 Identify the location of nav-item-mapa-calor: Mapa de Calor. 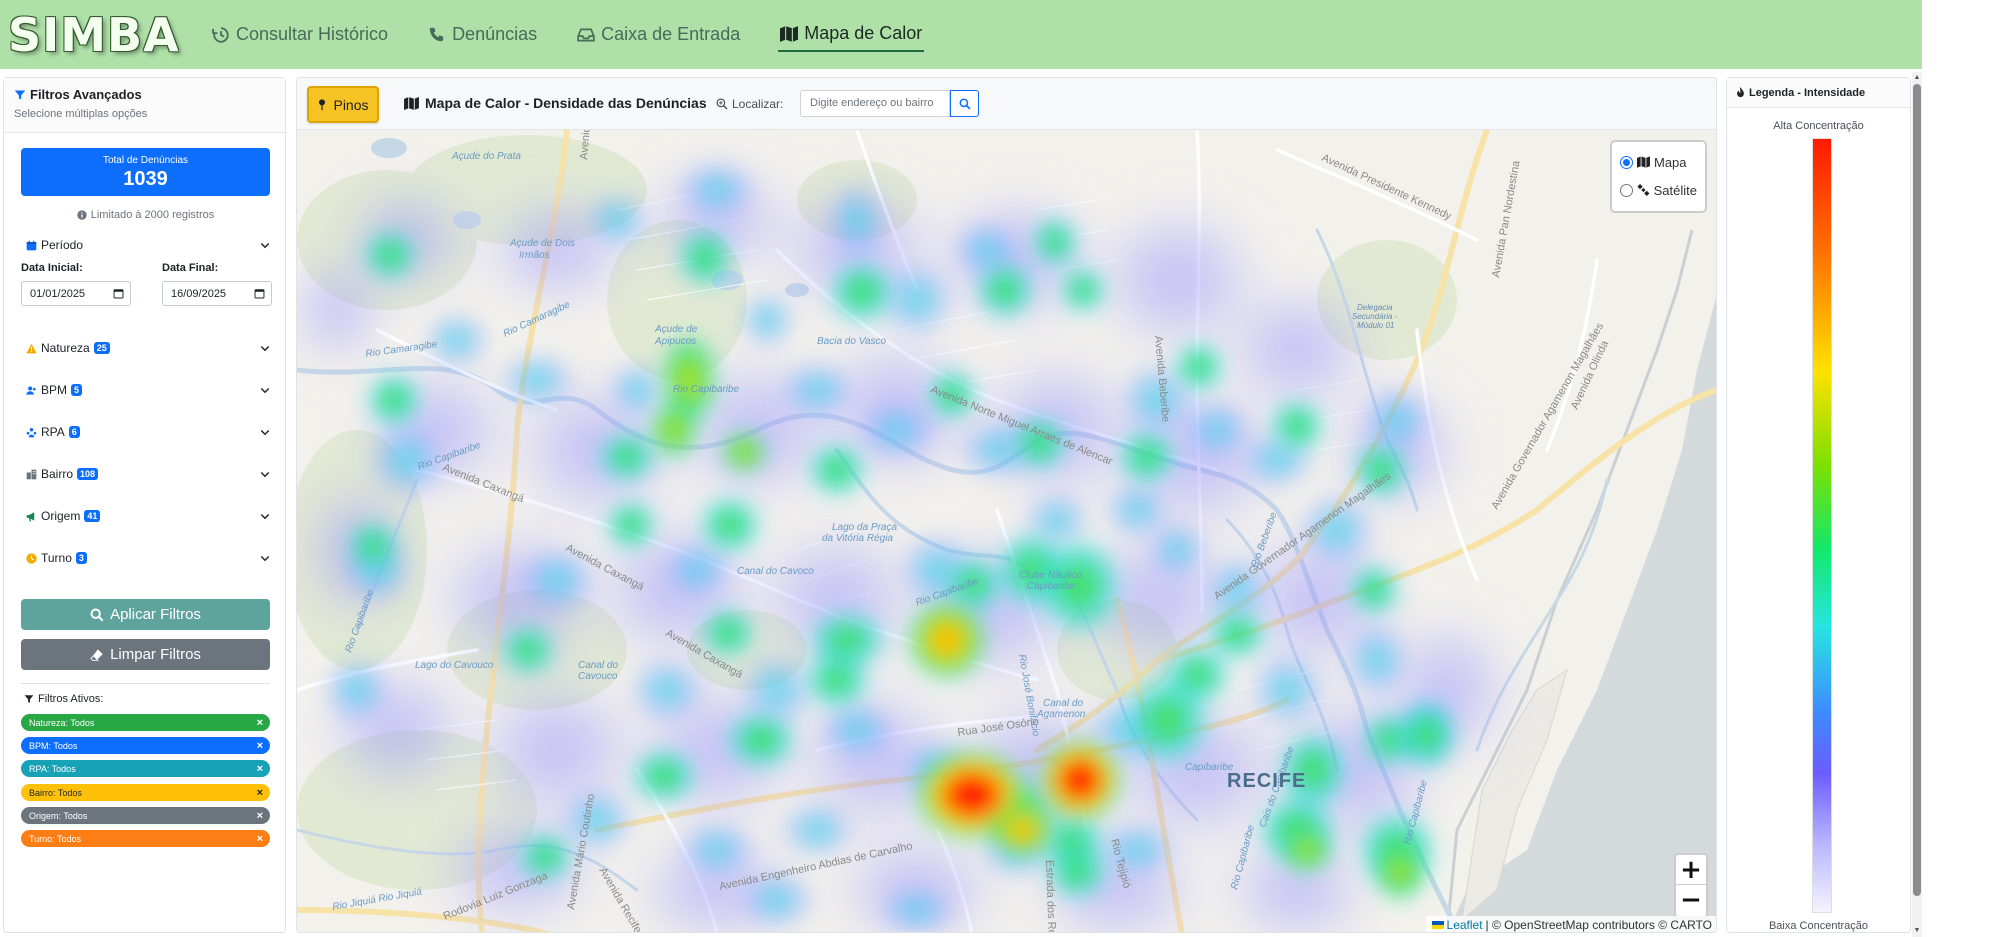
(851, 35).